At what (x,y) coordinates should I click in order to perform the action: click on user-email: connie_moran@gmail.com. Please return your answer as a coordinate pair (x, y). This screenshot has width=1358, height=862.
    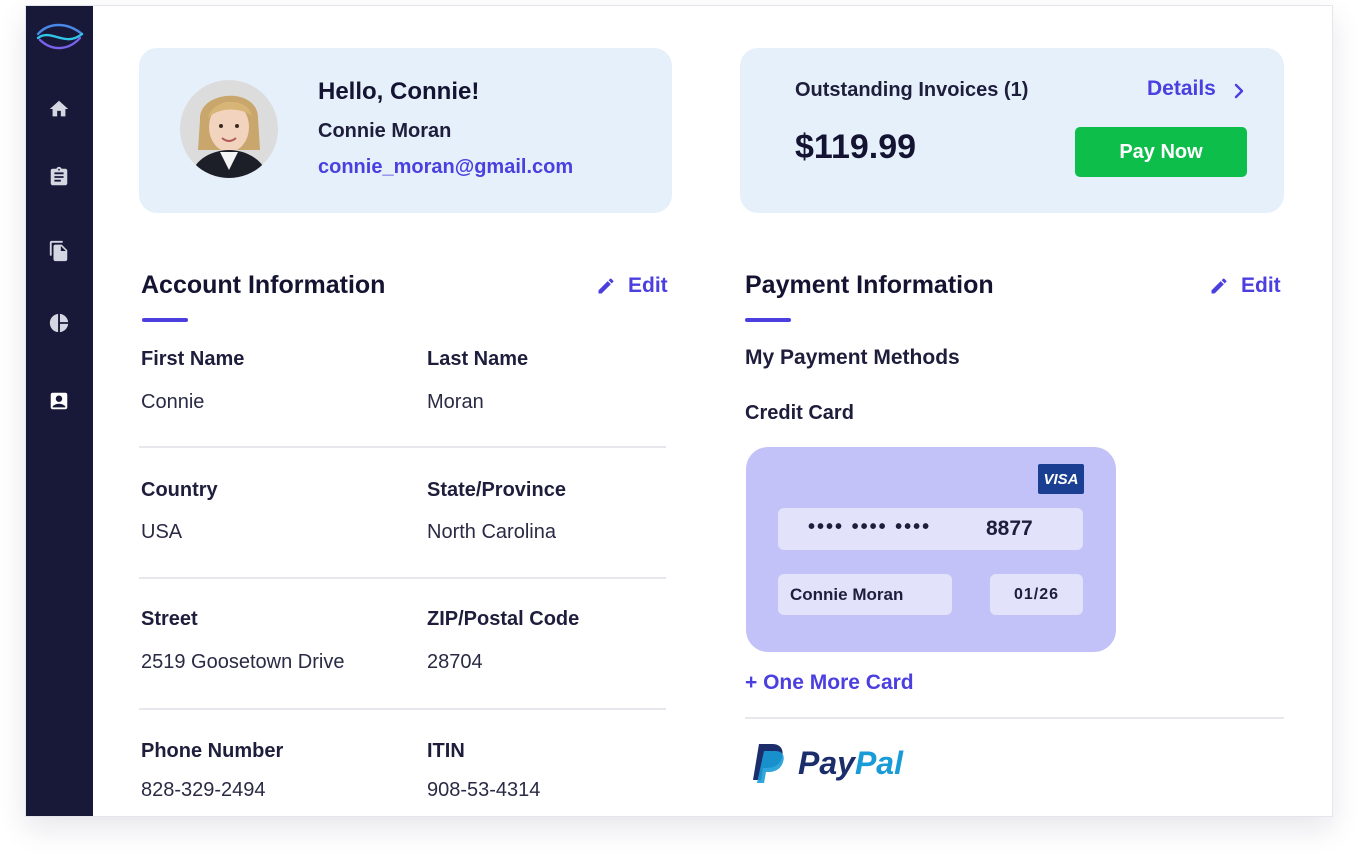
    Looking at the image, I should click on (445, 167).